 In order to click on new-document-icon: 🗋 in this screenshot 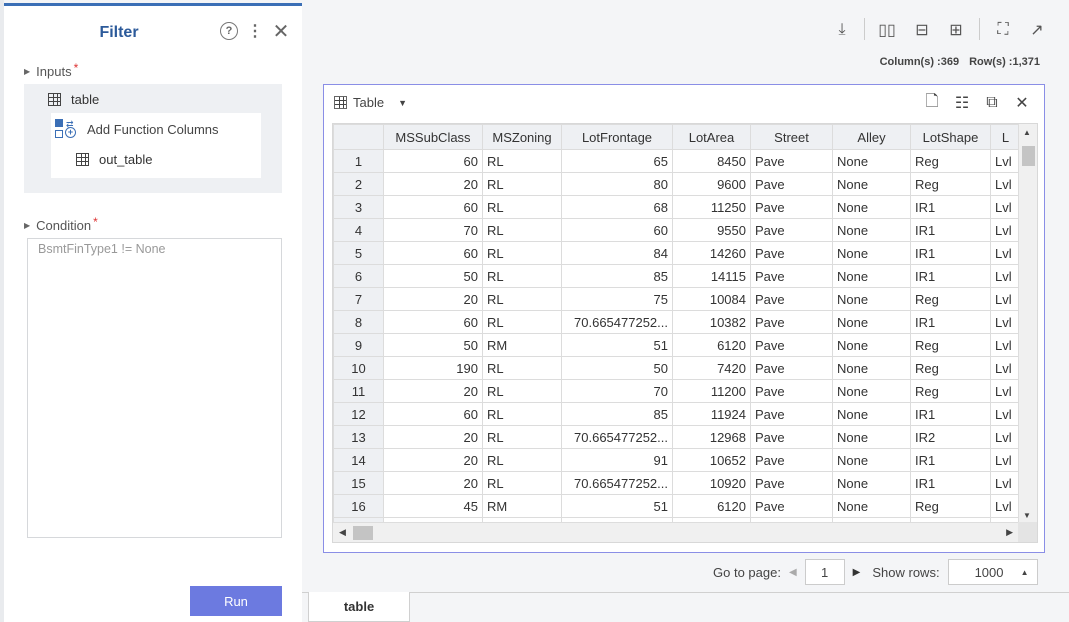, I will do `click(932, 103)`.